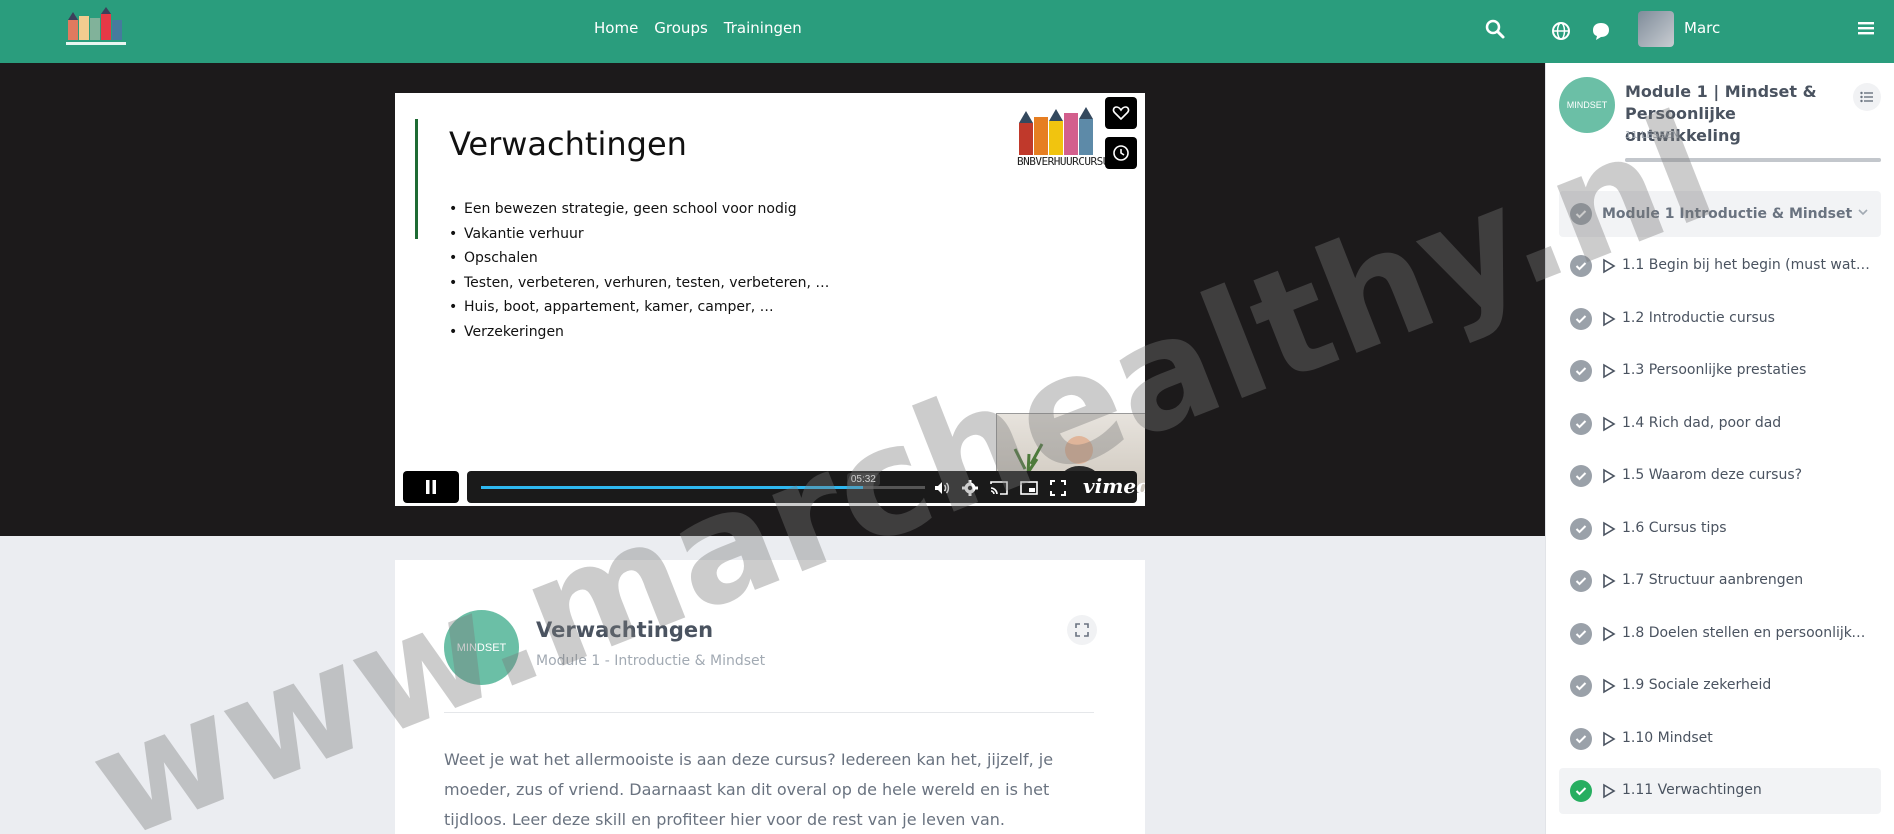  What do you see at coordinates (703, 481) in the screenshot?
I see `progress-track: 05:32` at bounding box center [703, 481].